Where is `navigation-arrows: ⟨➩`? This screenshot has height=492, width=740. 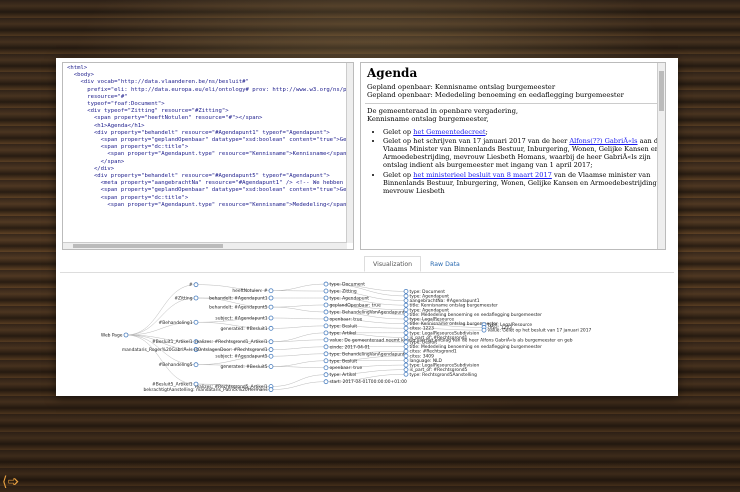 navigation-arrows: ⟨➩ is located at coordinates (10, 482).